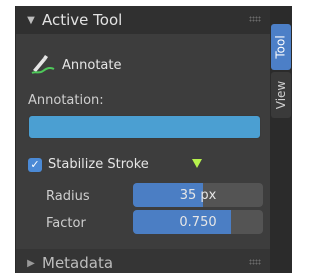 This screenshot has height=273, width=320. Describe the element at coordinates (281, 139) in the screenshot. I see `sidebar-tab-strip: Tool View` at that location.